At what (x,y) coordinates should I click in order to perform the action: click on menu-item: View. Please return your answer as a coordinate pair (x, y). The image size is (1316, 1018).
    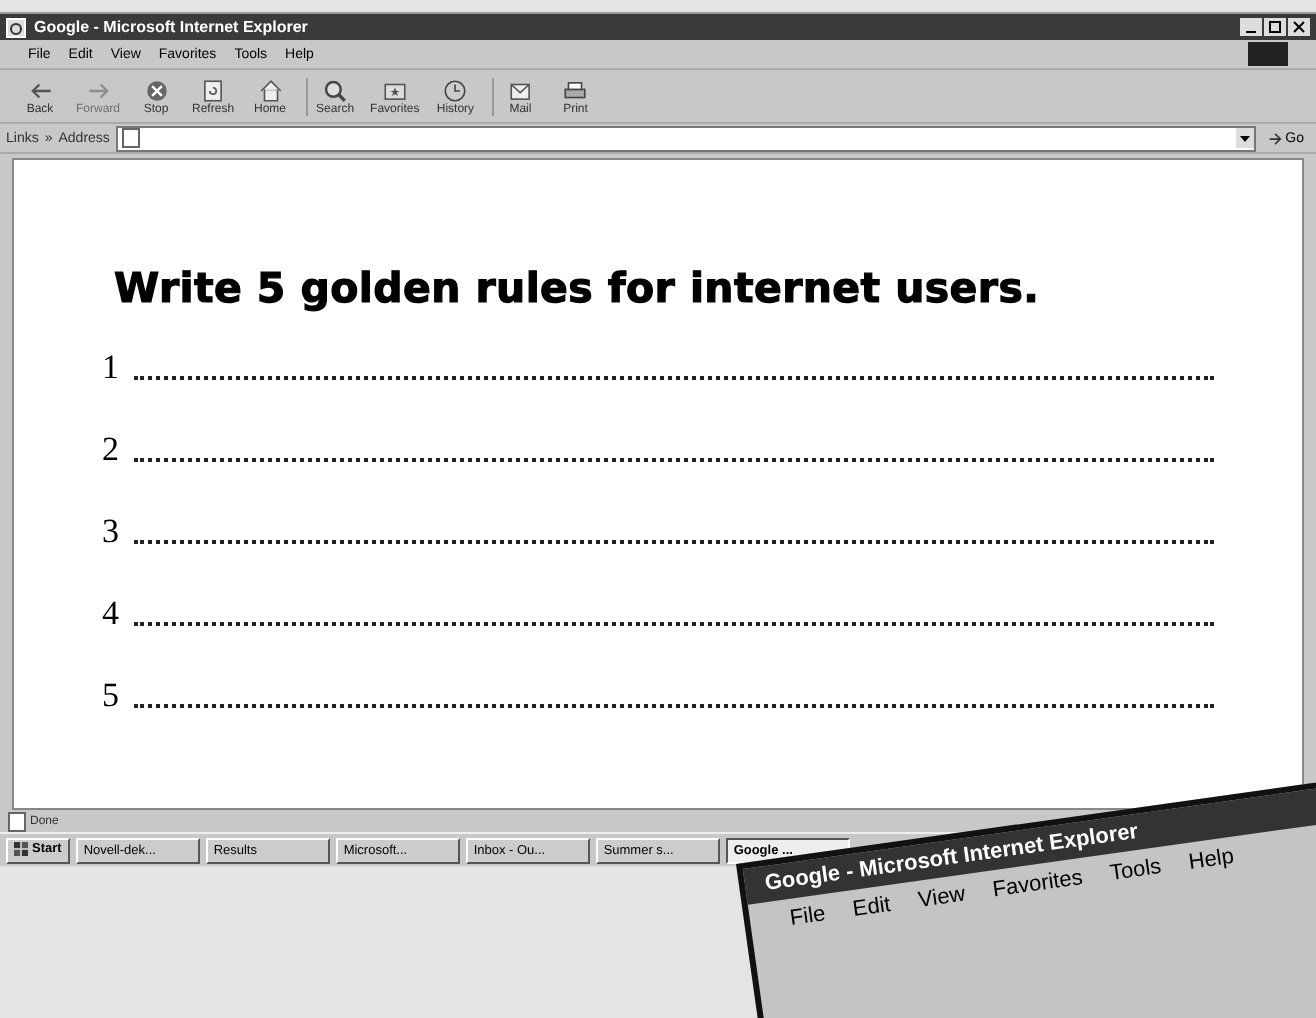
    Looking at the image, I should click on (941, 897).